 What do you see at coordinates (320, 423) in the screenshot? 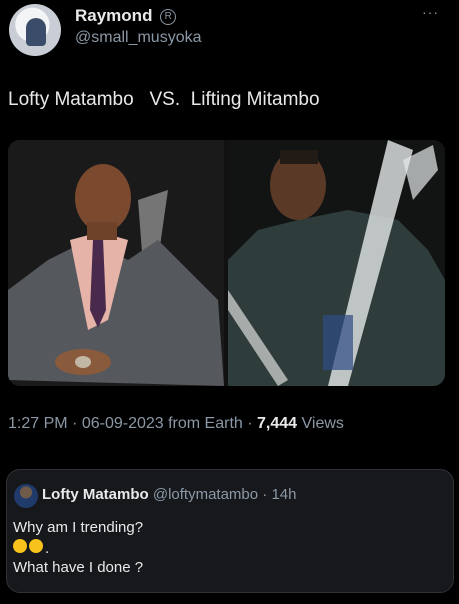
I see `views-label: Views` at bounding box center [320, 423].